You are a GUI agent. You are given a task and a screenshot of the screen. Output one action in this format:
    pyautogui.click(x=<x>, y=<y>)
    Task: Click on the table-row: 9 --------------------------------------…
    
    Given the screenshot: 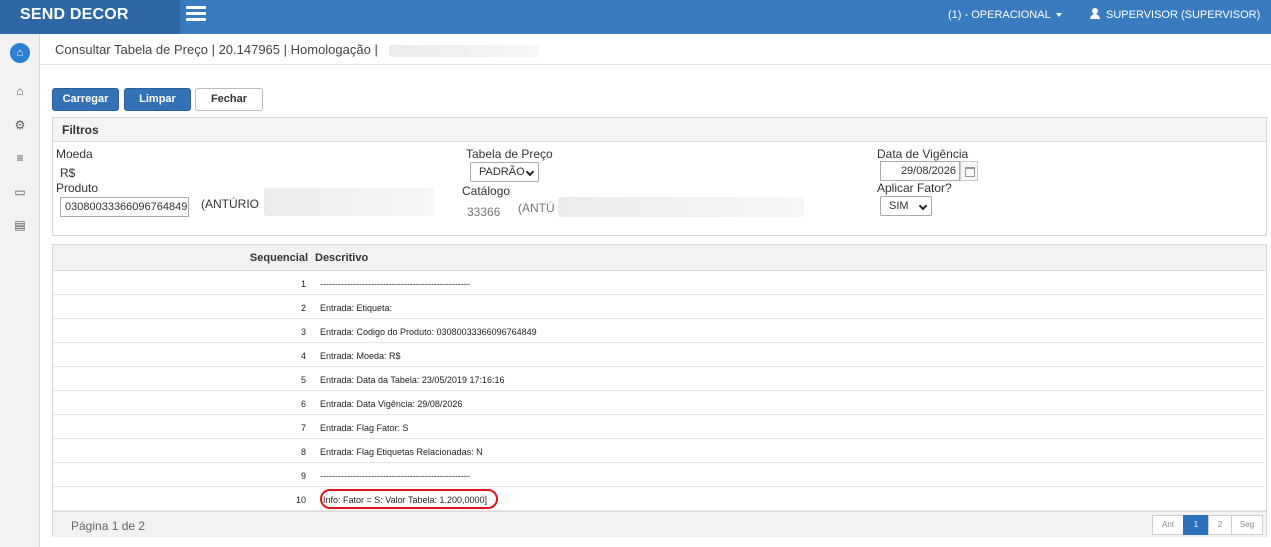 What is the action you would take?
    pyautogui.click(x=659, y=475)
    